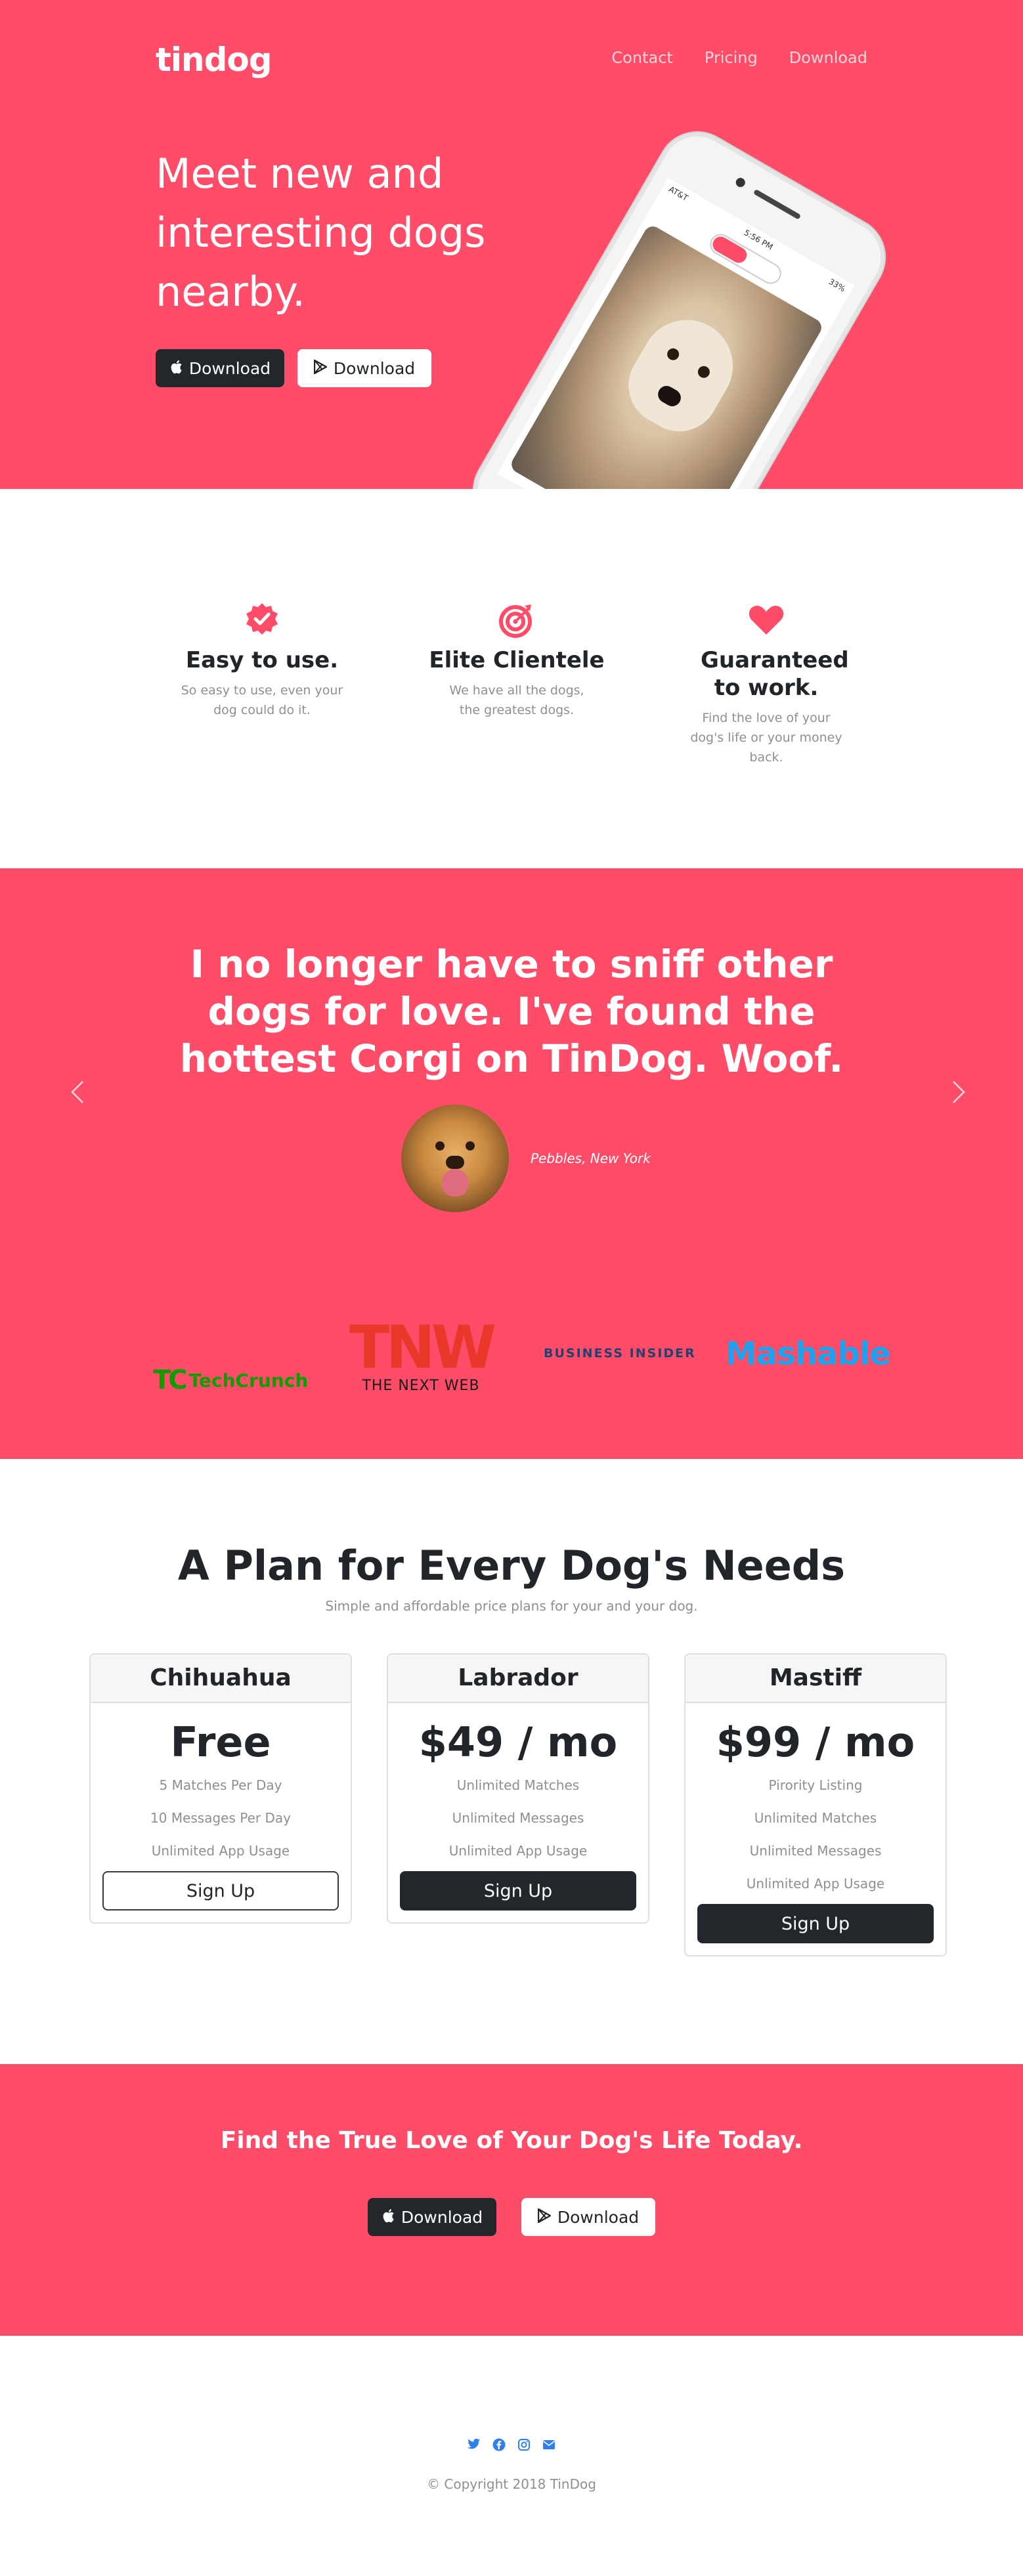 This screenshot has width=1023, height=2576. What do you see at coordinates (775, 674) in the screenshot?
I see `feature-title: Guaranteed to work.` at bounding box center [775, 674].